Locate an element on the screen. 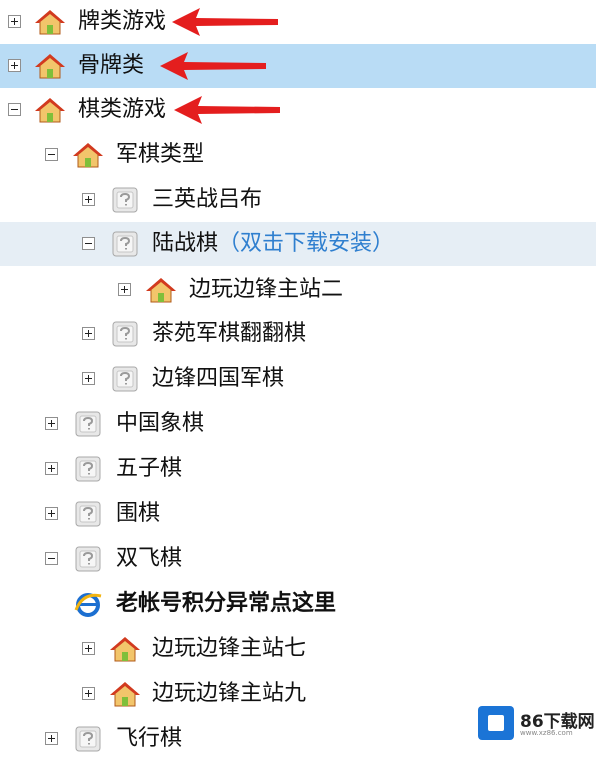  node-label: 陆战棋（双击下载安装） is located at coordinates (273, 244).